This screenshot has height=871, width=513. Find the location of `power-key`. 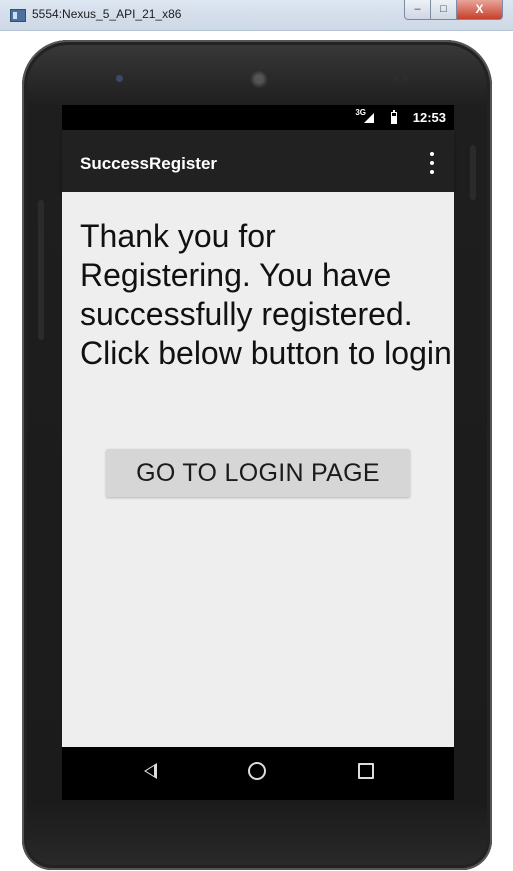

power-key is located at coordinates (473, 172).